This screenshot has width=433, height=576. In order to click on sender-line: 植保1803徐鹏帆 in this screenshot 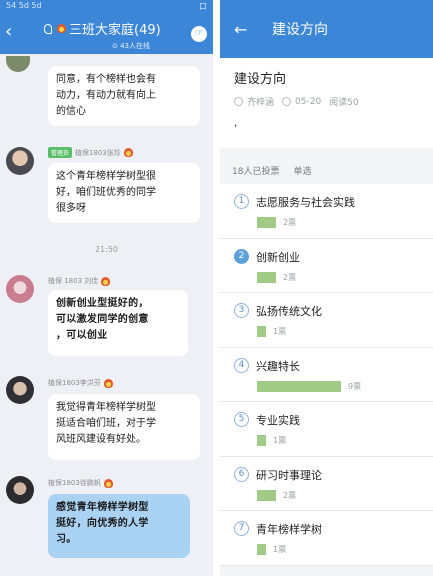, I will do `click(80, 483)`.